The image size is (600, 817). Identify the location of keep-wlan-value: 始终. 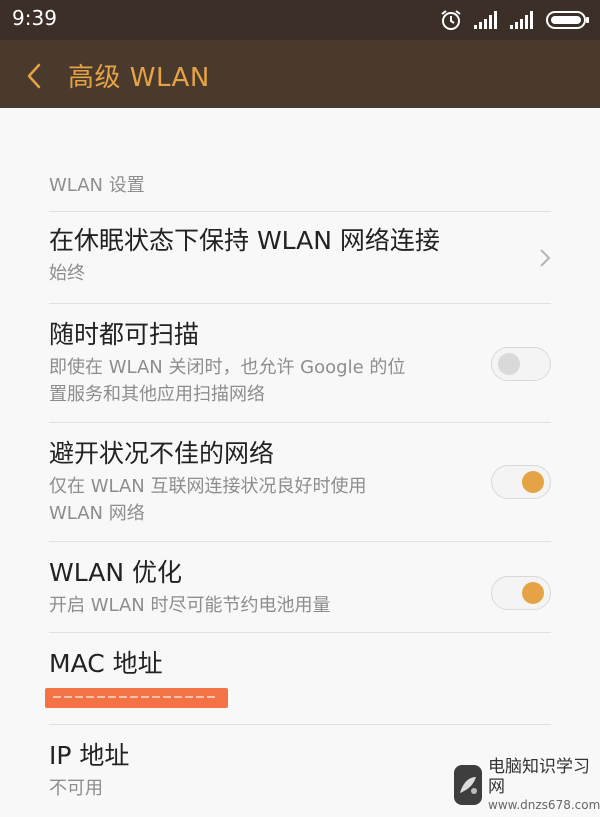
(67, 273).